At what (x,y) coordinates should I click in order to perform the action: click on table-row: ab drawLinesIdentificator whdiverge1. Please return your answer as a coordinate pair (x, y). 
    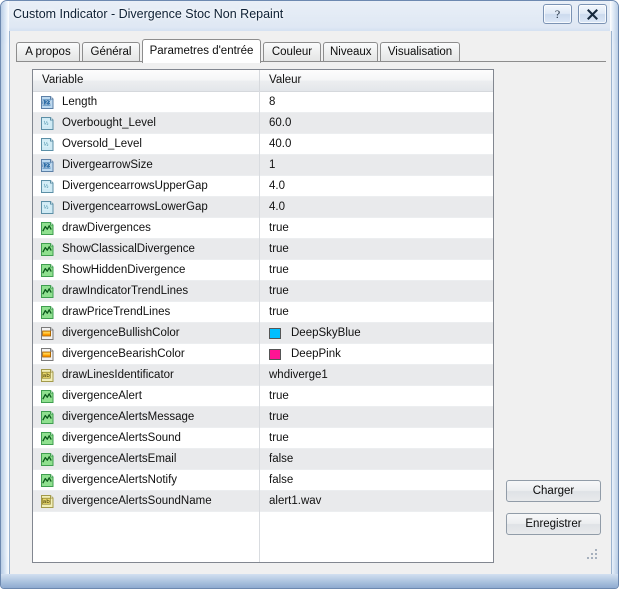
    Looking at the image, I should click on (263, 375).